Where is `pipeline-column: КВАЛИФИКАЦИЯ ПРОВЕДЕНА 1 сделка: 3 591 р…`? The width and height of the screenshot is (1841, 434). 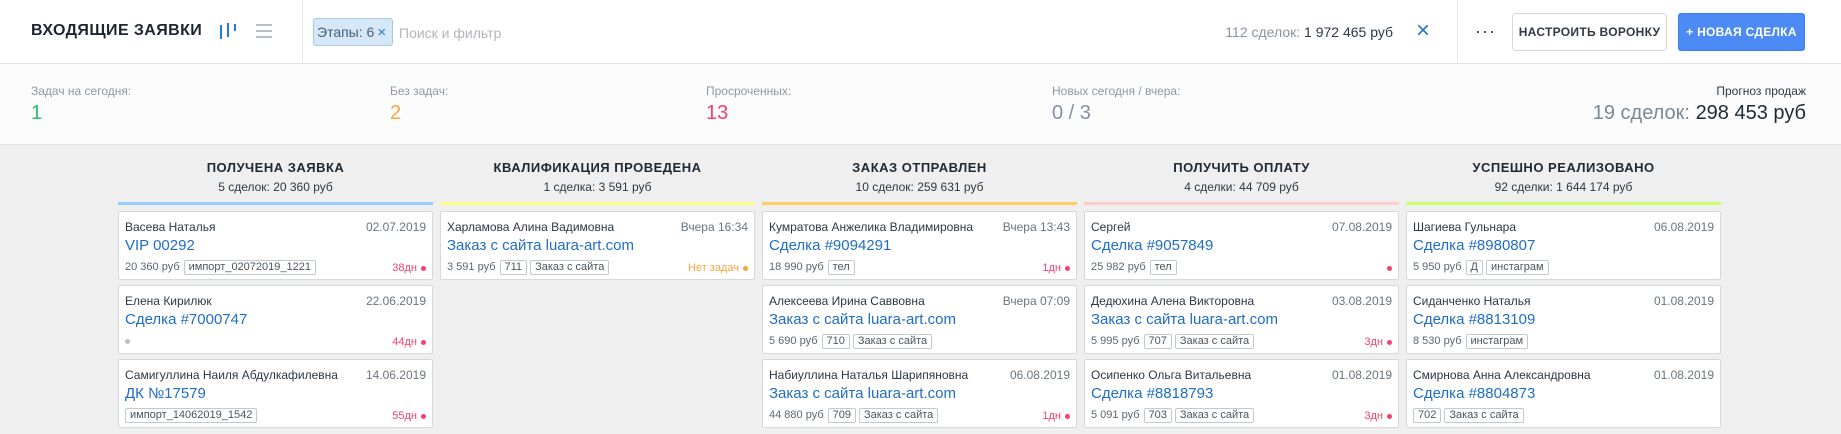
pipeline-column: КВАЛИФИКАЦИЯ ПРОВЕДЕНА 1 сделка: 3 591 р… is located at coordinates (597, 215).